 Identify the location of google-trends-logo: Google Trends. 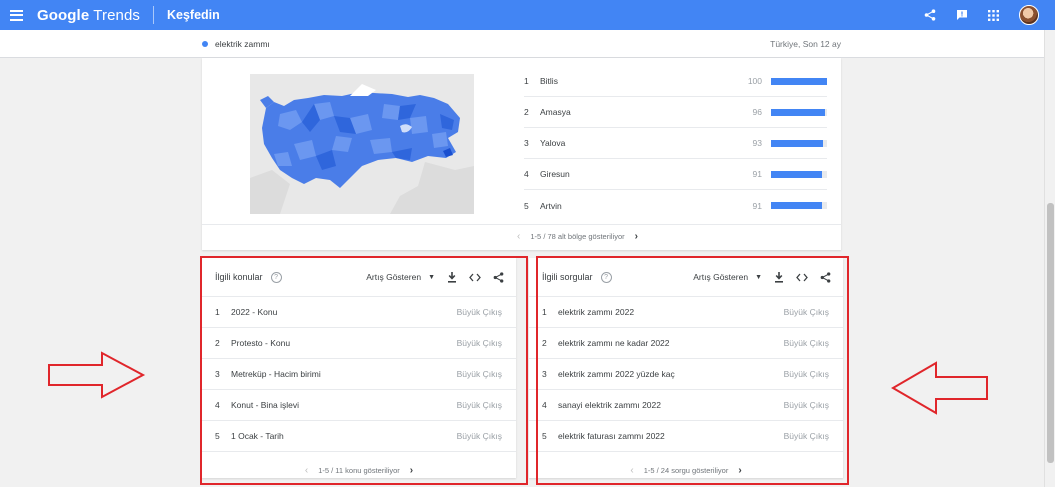
(88, 15).